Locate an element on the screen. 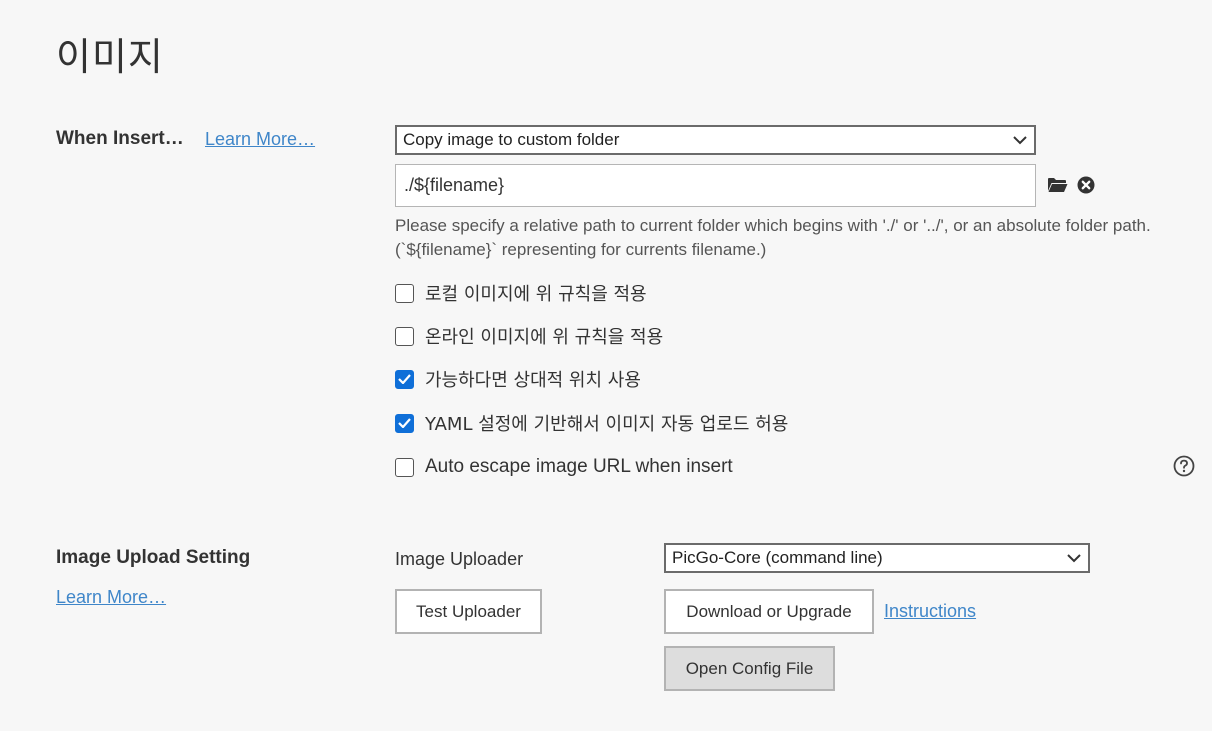 Image resolution: width=1212 pixels, height=731 pixels. option-relative-path: 가능하다면 상대적 위치 사용 is located at coordinates (518, 379).